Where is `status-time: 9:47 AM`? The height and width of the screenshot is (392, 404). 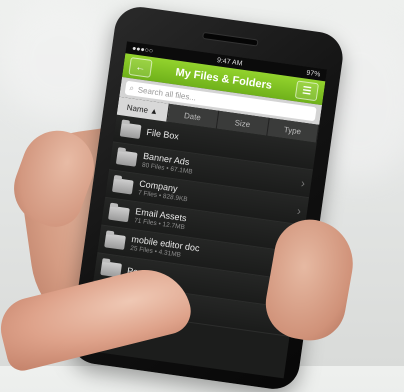
status-time: 9:47 AM is located at coordinates (229, 62).